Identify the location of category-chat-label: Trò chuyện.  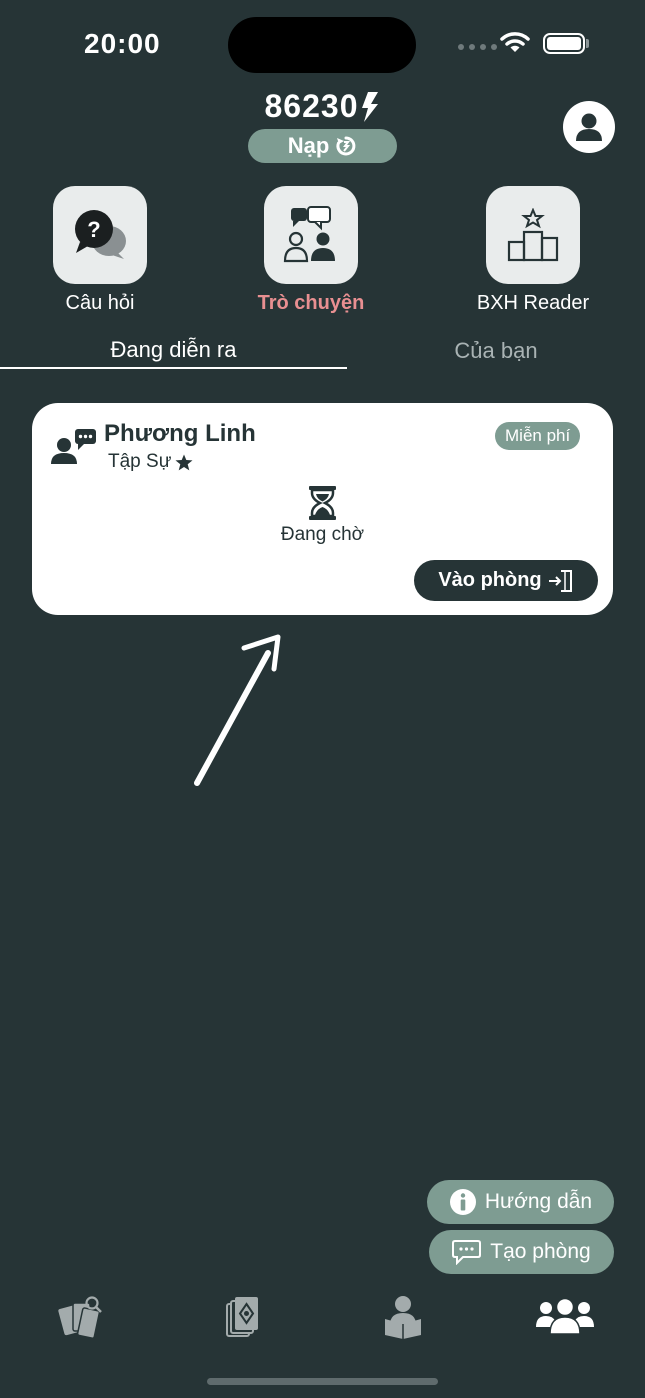
(311, 303).